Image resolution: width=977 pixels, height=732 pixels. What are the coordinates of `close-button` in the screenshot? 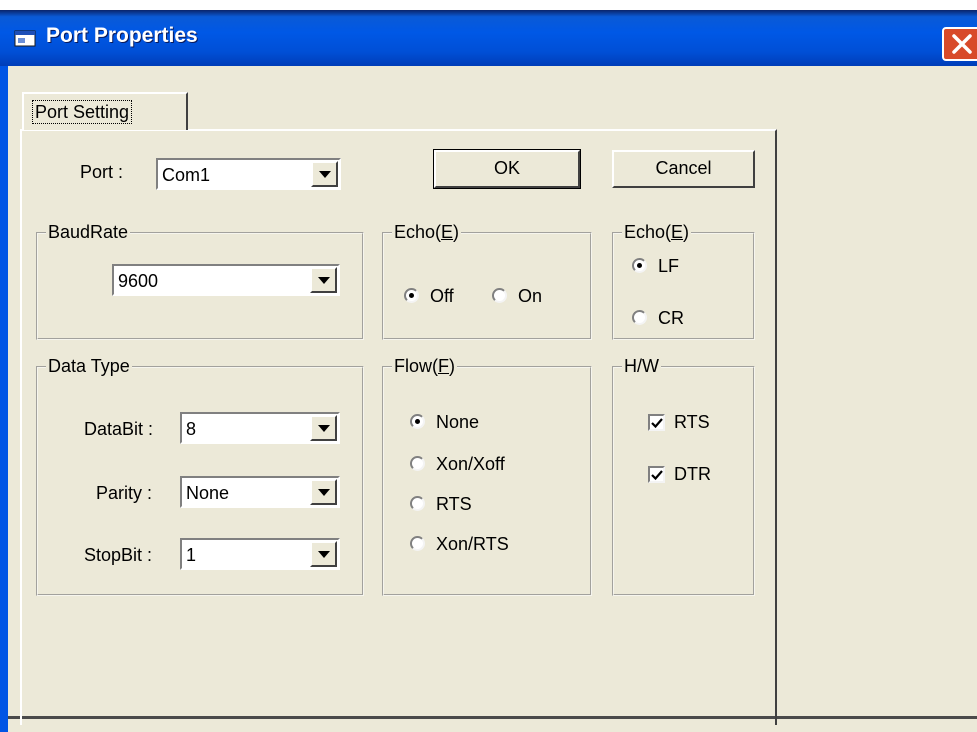 It's located at (959, 44).